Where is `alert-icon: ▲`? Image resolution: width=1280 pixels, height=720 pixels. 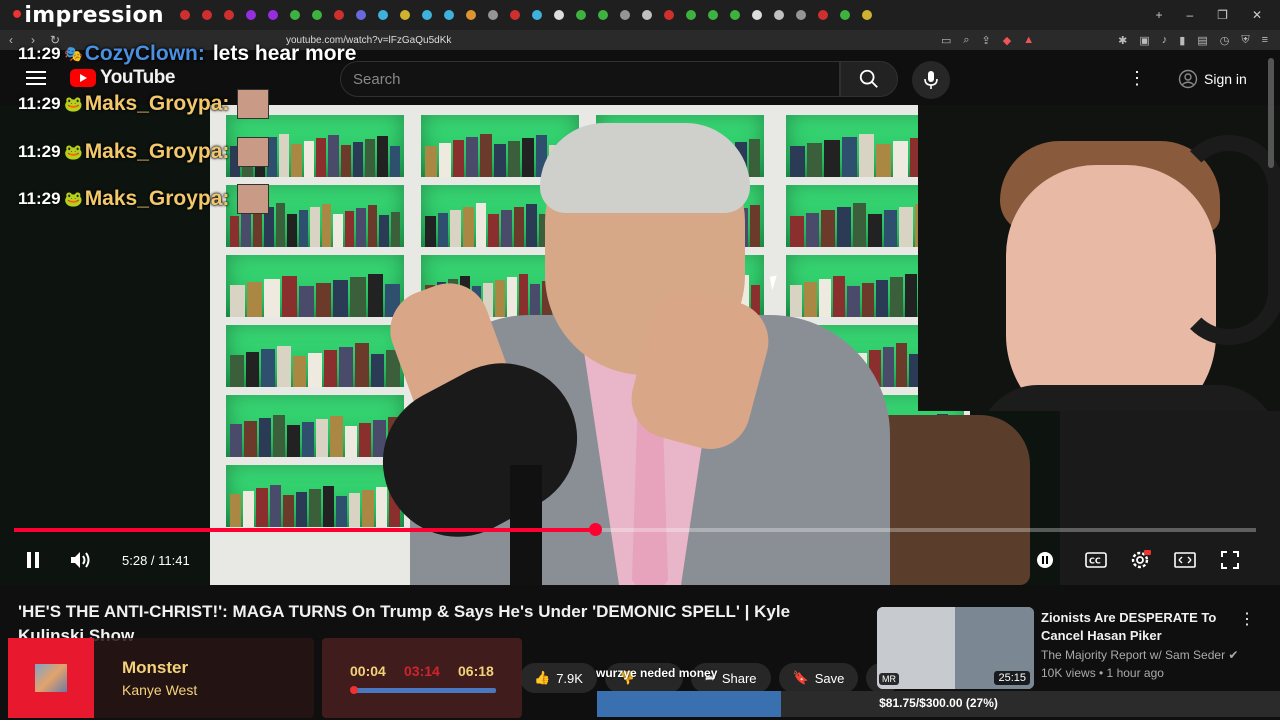
alert-icon: ▲ is located at coordinates (1028, 40).